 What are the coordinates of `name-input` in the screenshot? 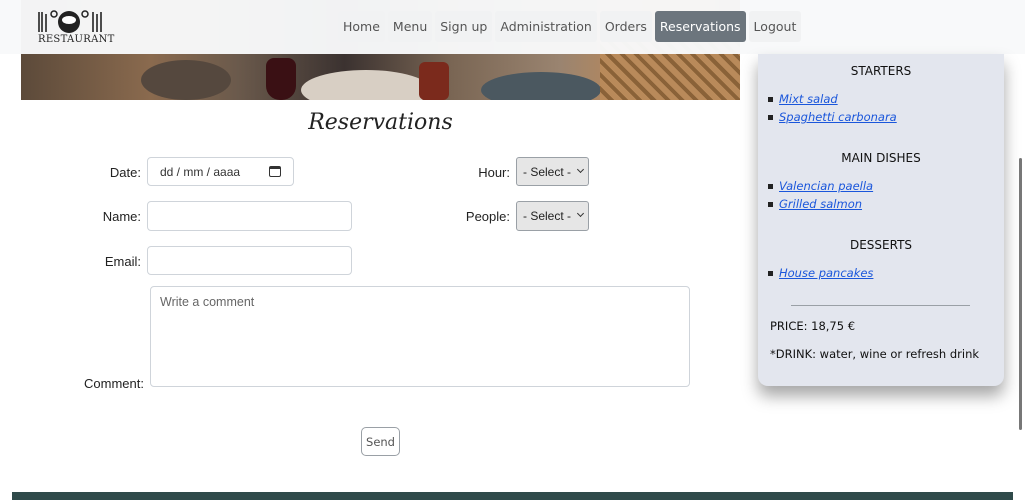 It's located at (249, 216).